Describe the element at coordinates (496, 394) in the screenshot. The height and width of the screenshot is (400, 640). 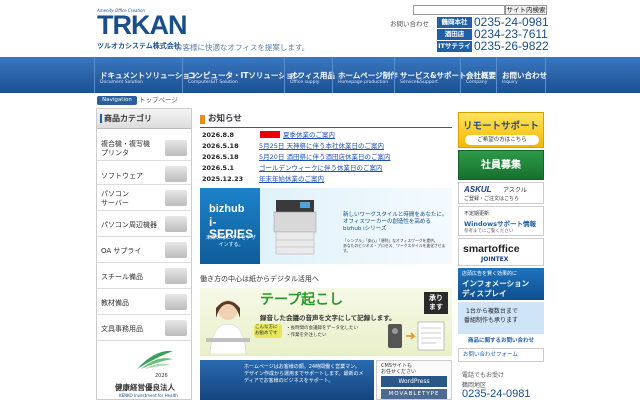
I see `phone-number: 0235-24-0981` at that location.